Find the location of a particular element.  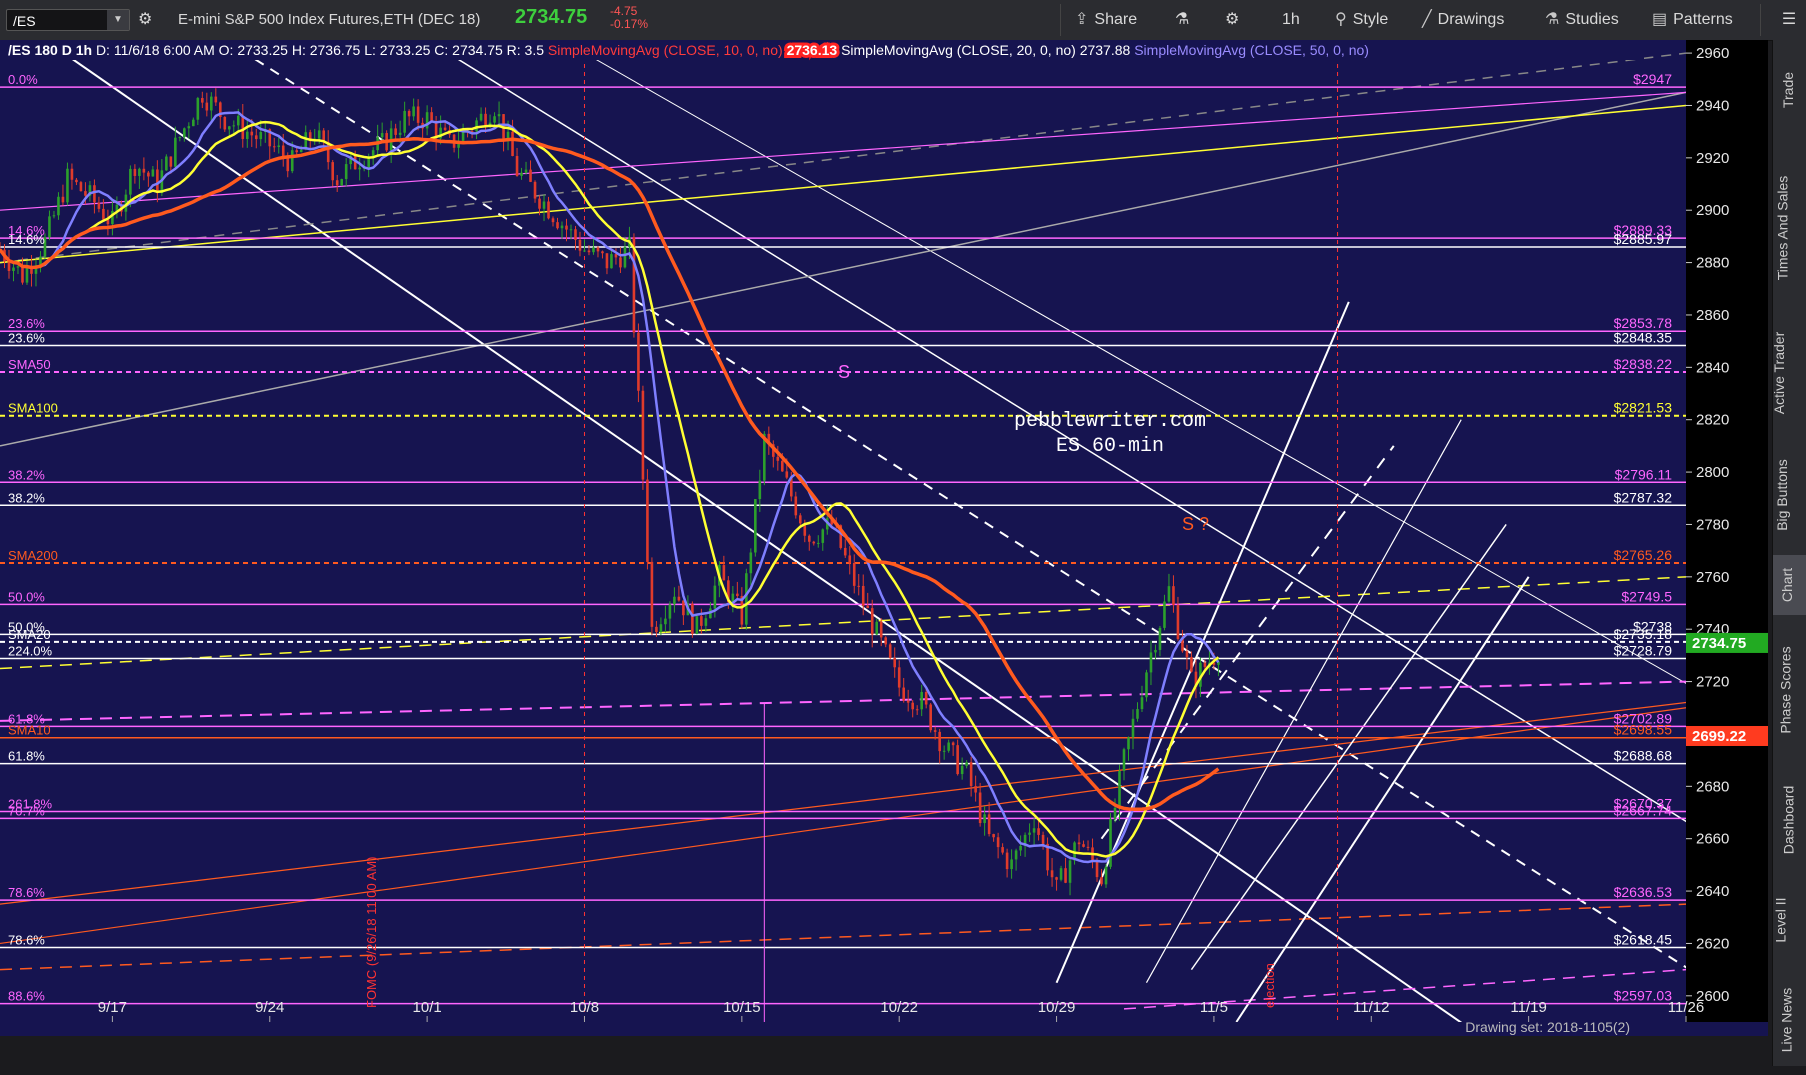

y-tick-label: 2620 is located at coordinates (1712, 943).